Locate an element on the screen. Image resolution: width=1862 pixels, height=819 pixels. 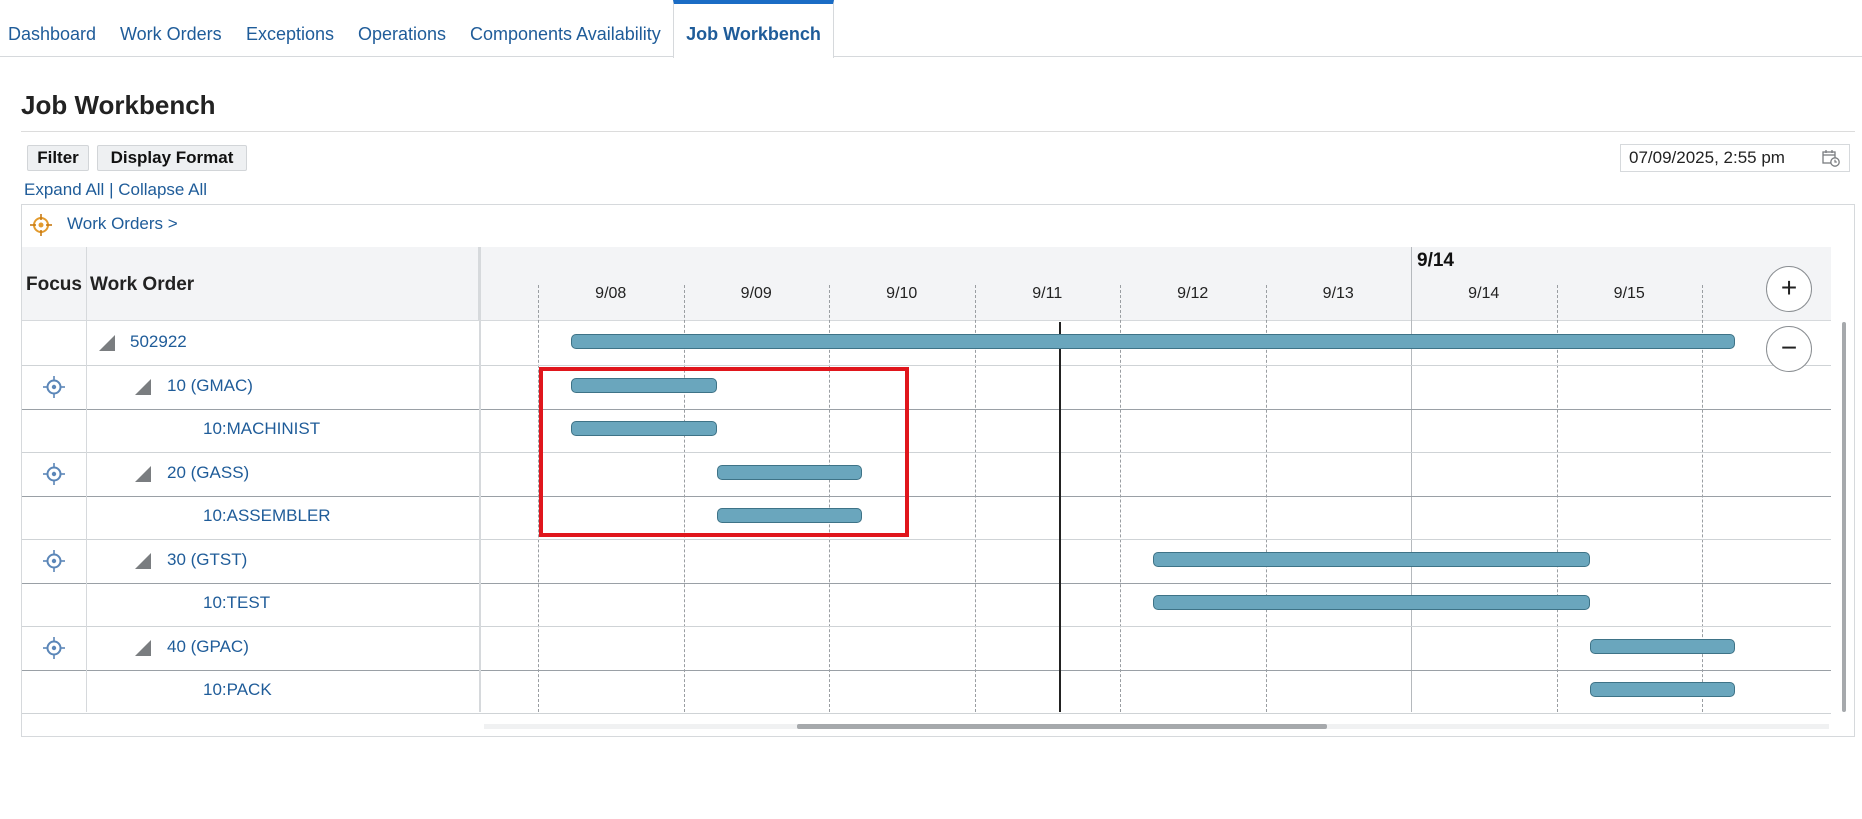
zoom-out-button: − is located at coordinates (1789, 349).